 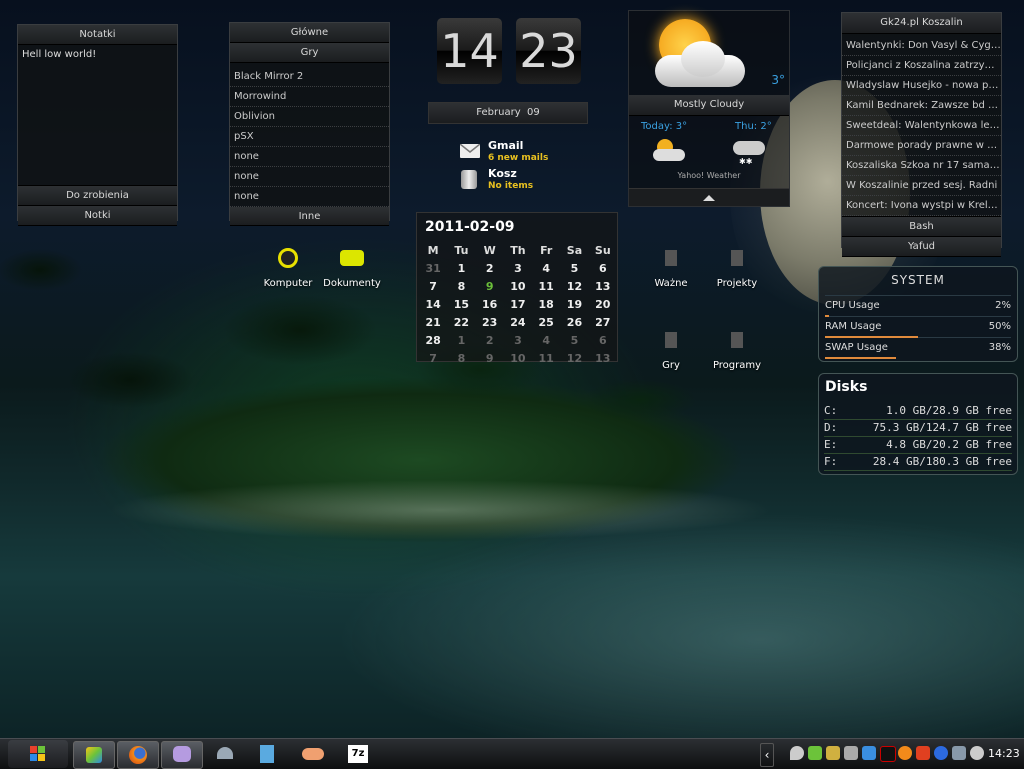 What do you see at coordinates (505, 145) in the screenshot?
I see `gmail-label: Gmail` at bounding box center [505, 145].